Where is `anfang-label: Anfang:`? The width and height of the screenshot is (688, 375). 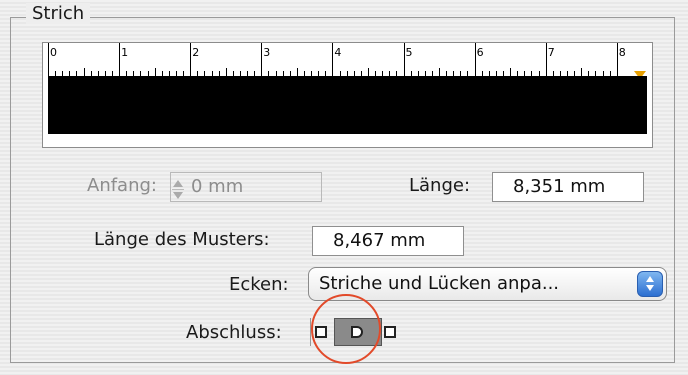 anfang-label: Anfang: is located at coordinates (122, 185).